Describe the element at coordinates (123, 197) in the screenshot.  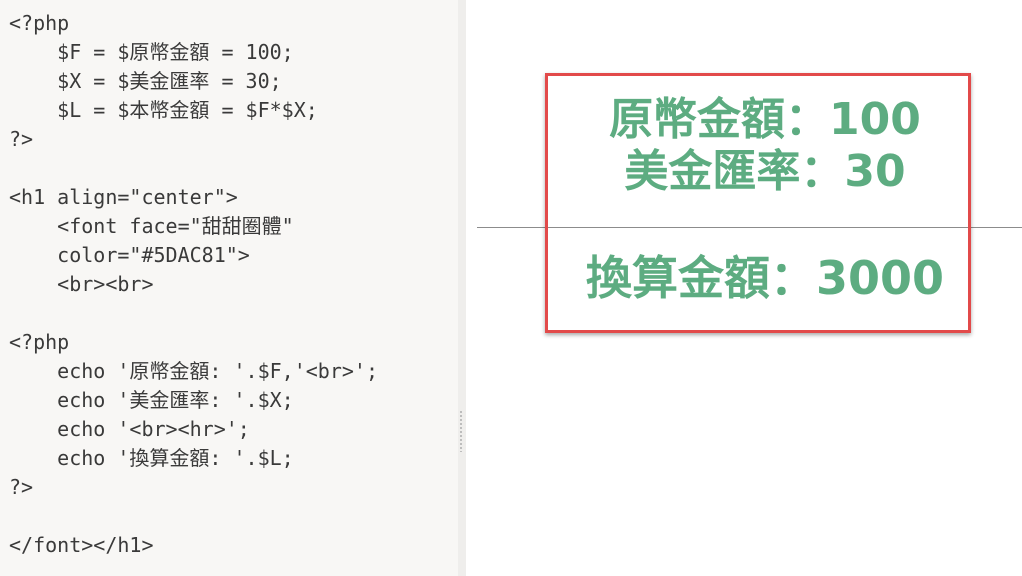
I see `code-line: <h1 align="center">` at that location.